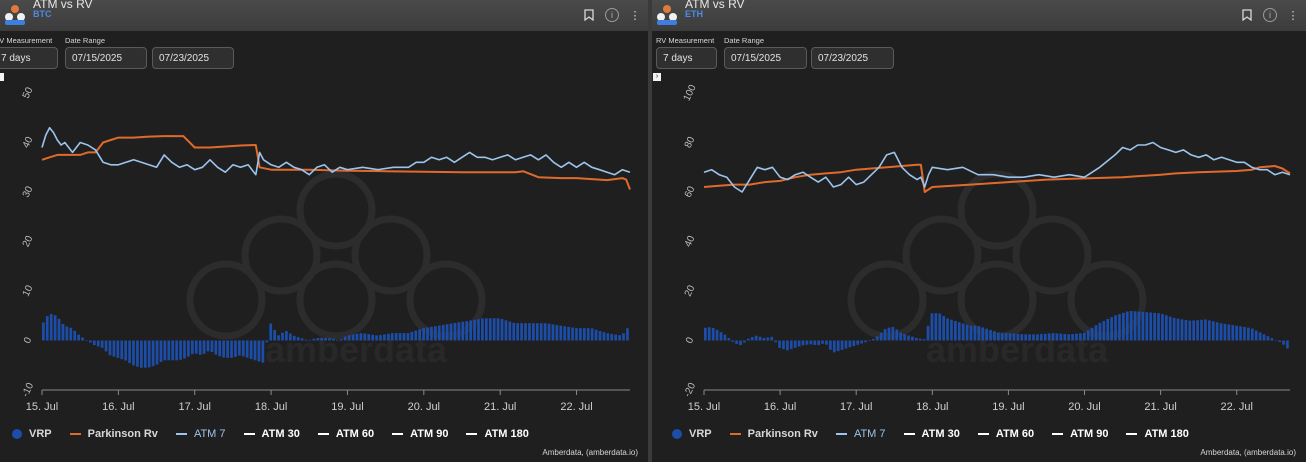 The height and width of the screenshot is (462, 1306). I want to click on x-tick-label: 17. Jul, so click(856, 407).